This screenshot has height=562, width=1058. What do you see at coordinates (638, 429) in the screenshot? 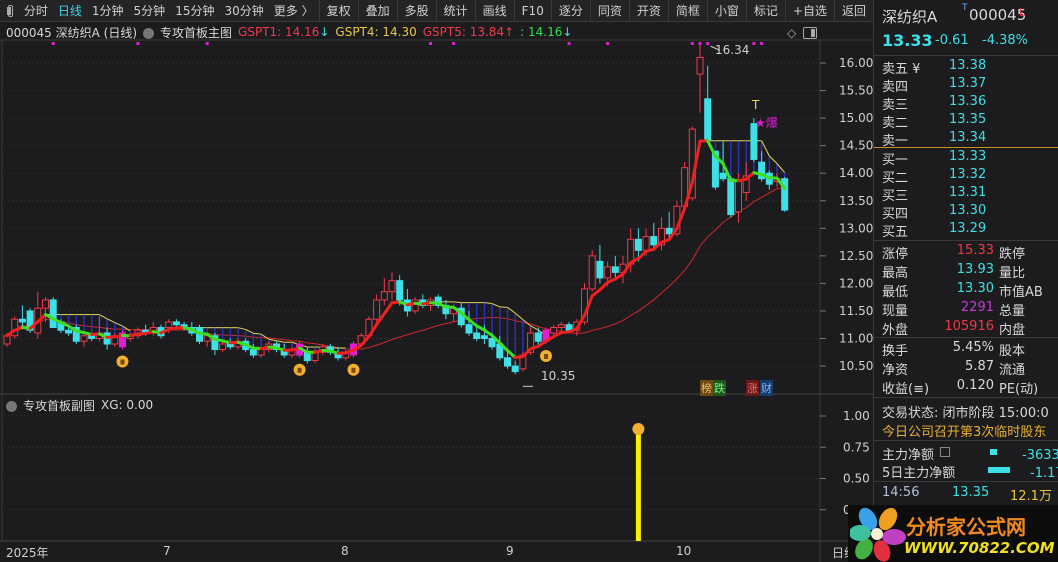
I see `money-bag-icon` at bounding box center [638, 429].